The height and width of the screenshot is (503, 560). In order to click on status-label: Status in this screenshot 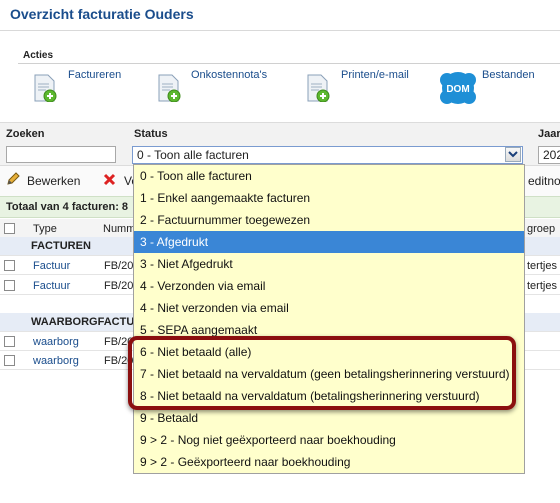, I will do `click(151, 134)`.